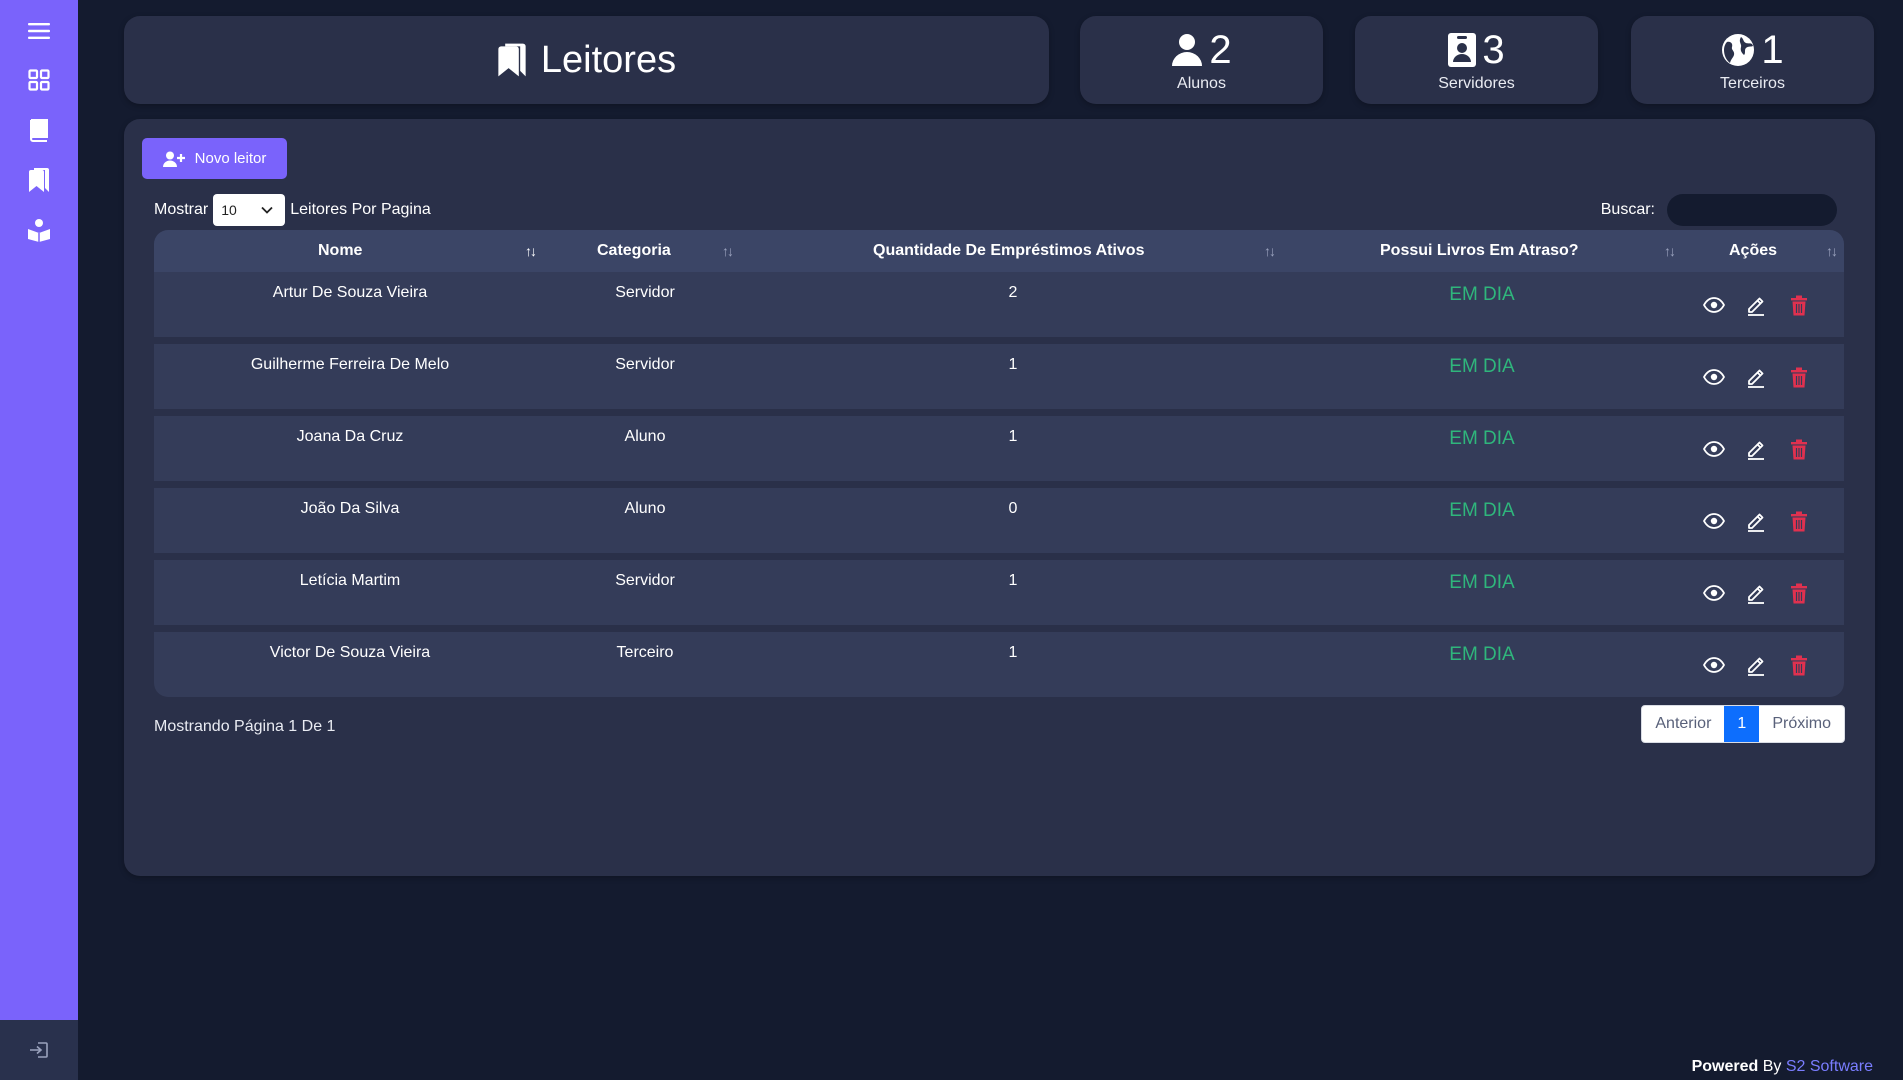 This screenshot has width=1903, height=1080. I want to click on column-header-label: Quantidade De Empréstimos Ativos, so click(1009, 250).